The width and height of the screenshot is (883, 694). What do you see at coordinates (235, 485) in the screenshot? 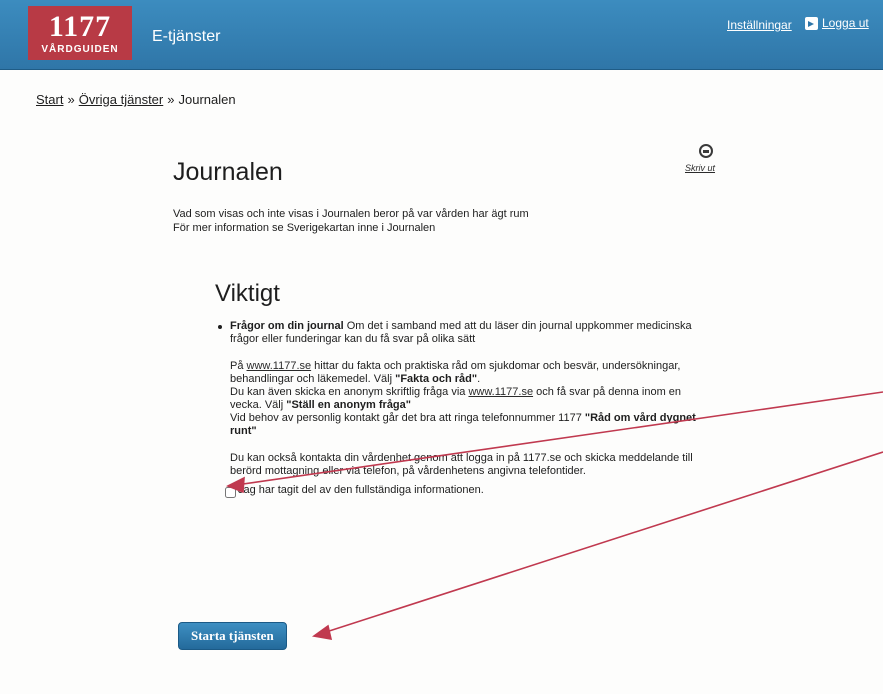
I see `arrow-head-checkbox` at bounding box center [235, 485].